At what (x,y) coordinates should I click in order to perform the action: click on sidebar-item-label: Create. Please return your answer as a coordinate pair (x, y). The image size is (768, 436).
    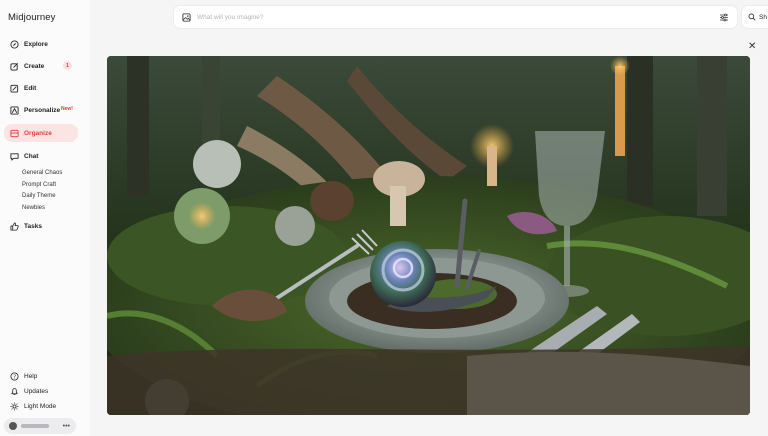
    Looking at the image, I should click on (34, 66).